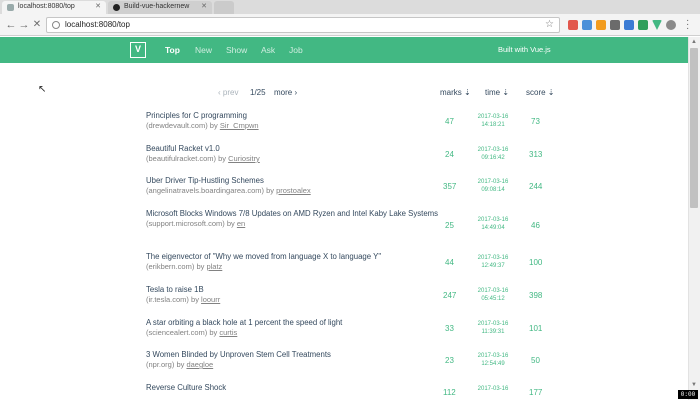  What do you see at coordinates (46, 6) in the screenshot?
I see `tab-title: localhost:8080/top` at bounding box center [46, 6].